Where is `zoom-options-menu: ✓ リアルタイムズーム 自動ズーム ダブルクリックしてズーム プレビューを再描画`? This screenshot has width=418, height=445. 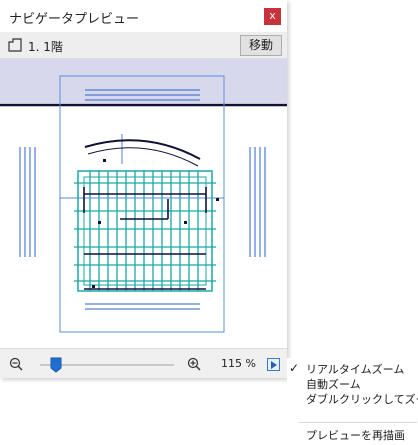 zoom-options-menu: ✓ リアルタイムズーム 自動ズーム ダブルクリックしてズーム プレビューを再描画 is located at coordinates (352, 401).